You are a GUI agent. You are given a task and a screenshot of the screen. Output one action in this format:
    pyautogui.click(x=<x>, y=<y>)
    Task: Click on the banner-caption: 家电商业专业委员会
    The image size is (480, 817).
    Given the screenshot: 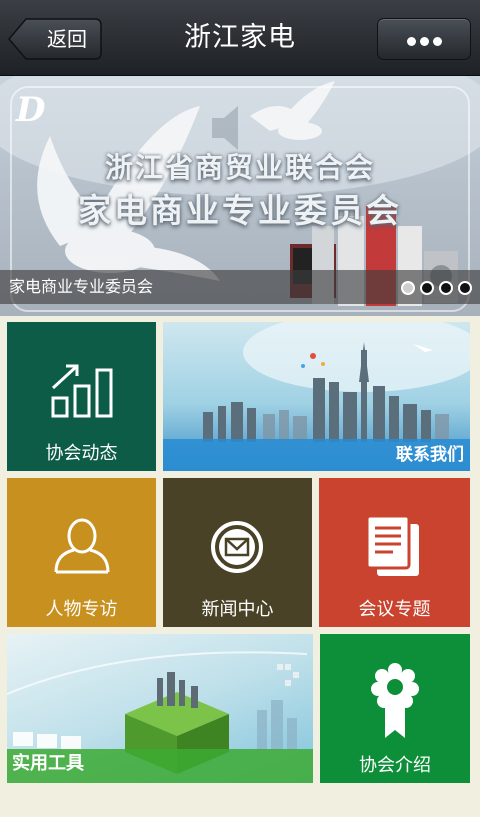 What is the action you would take?
    pyautogui.click(x=81, y=286)
    